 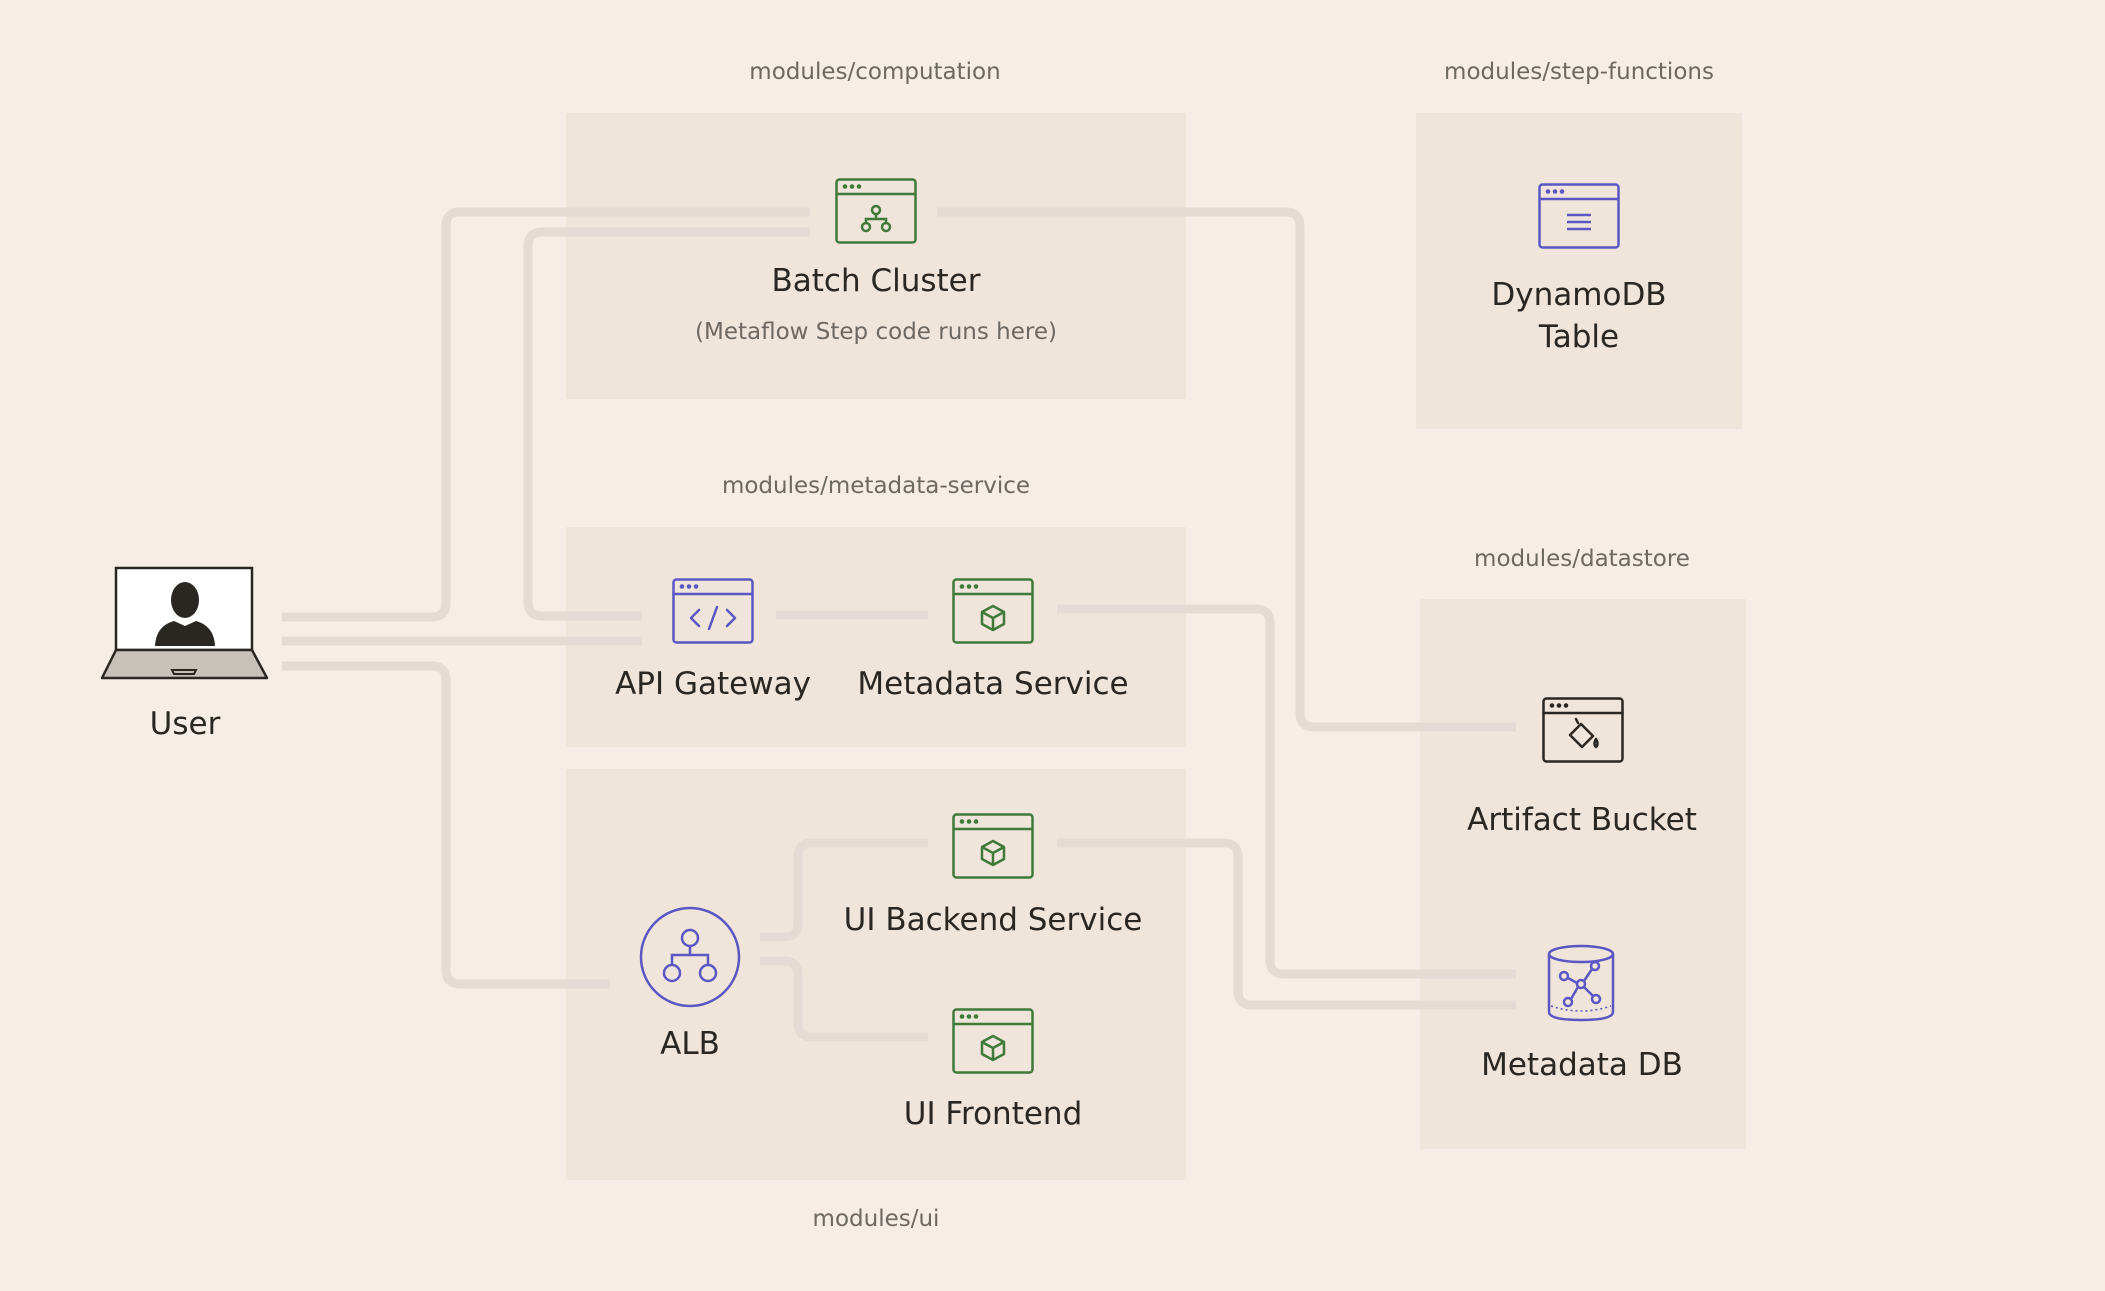 I want to click on connector-batch-artifact, so click(x=1226, y=469).